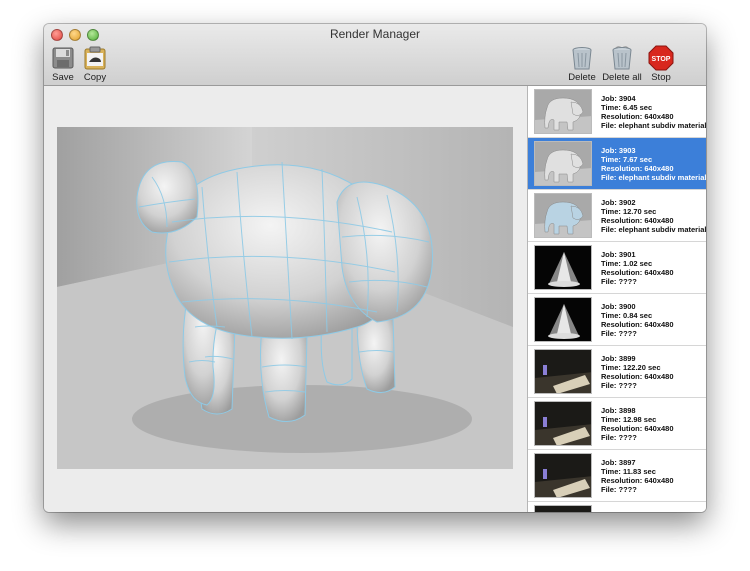 The height and width of the screenshot is (571, 750). Describe the element at coordinates (629, 419) in the screenshot. I see `job-time: Time: 12.98 sec` at that location.